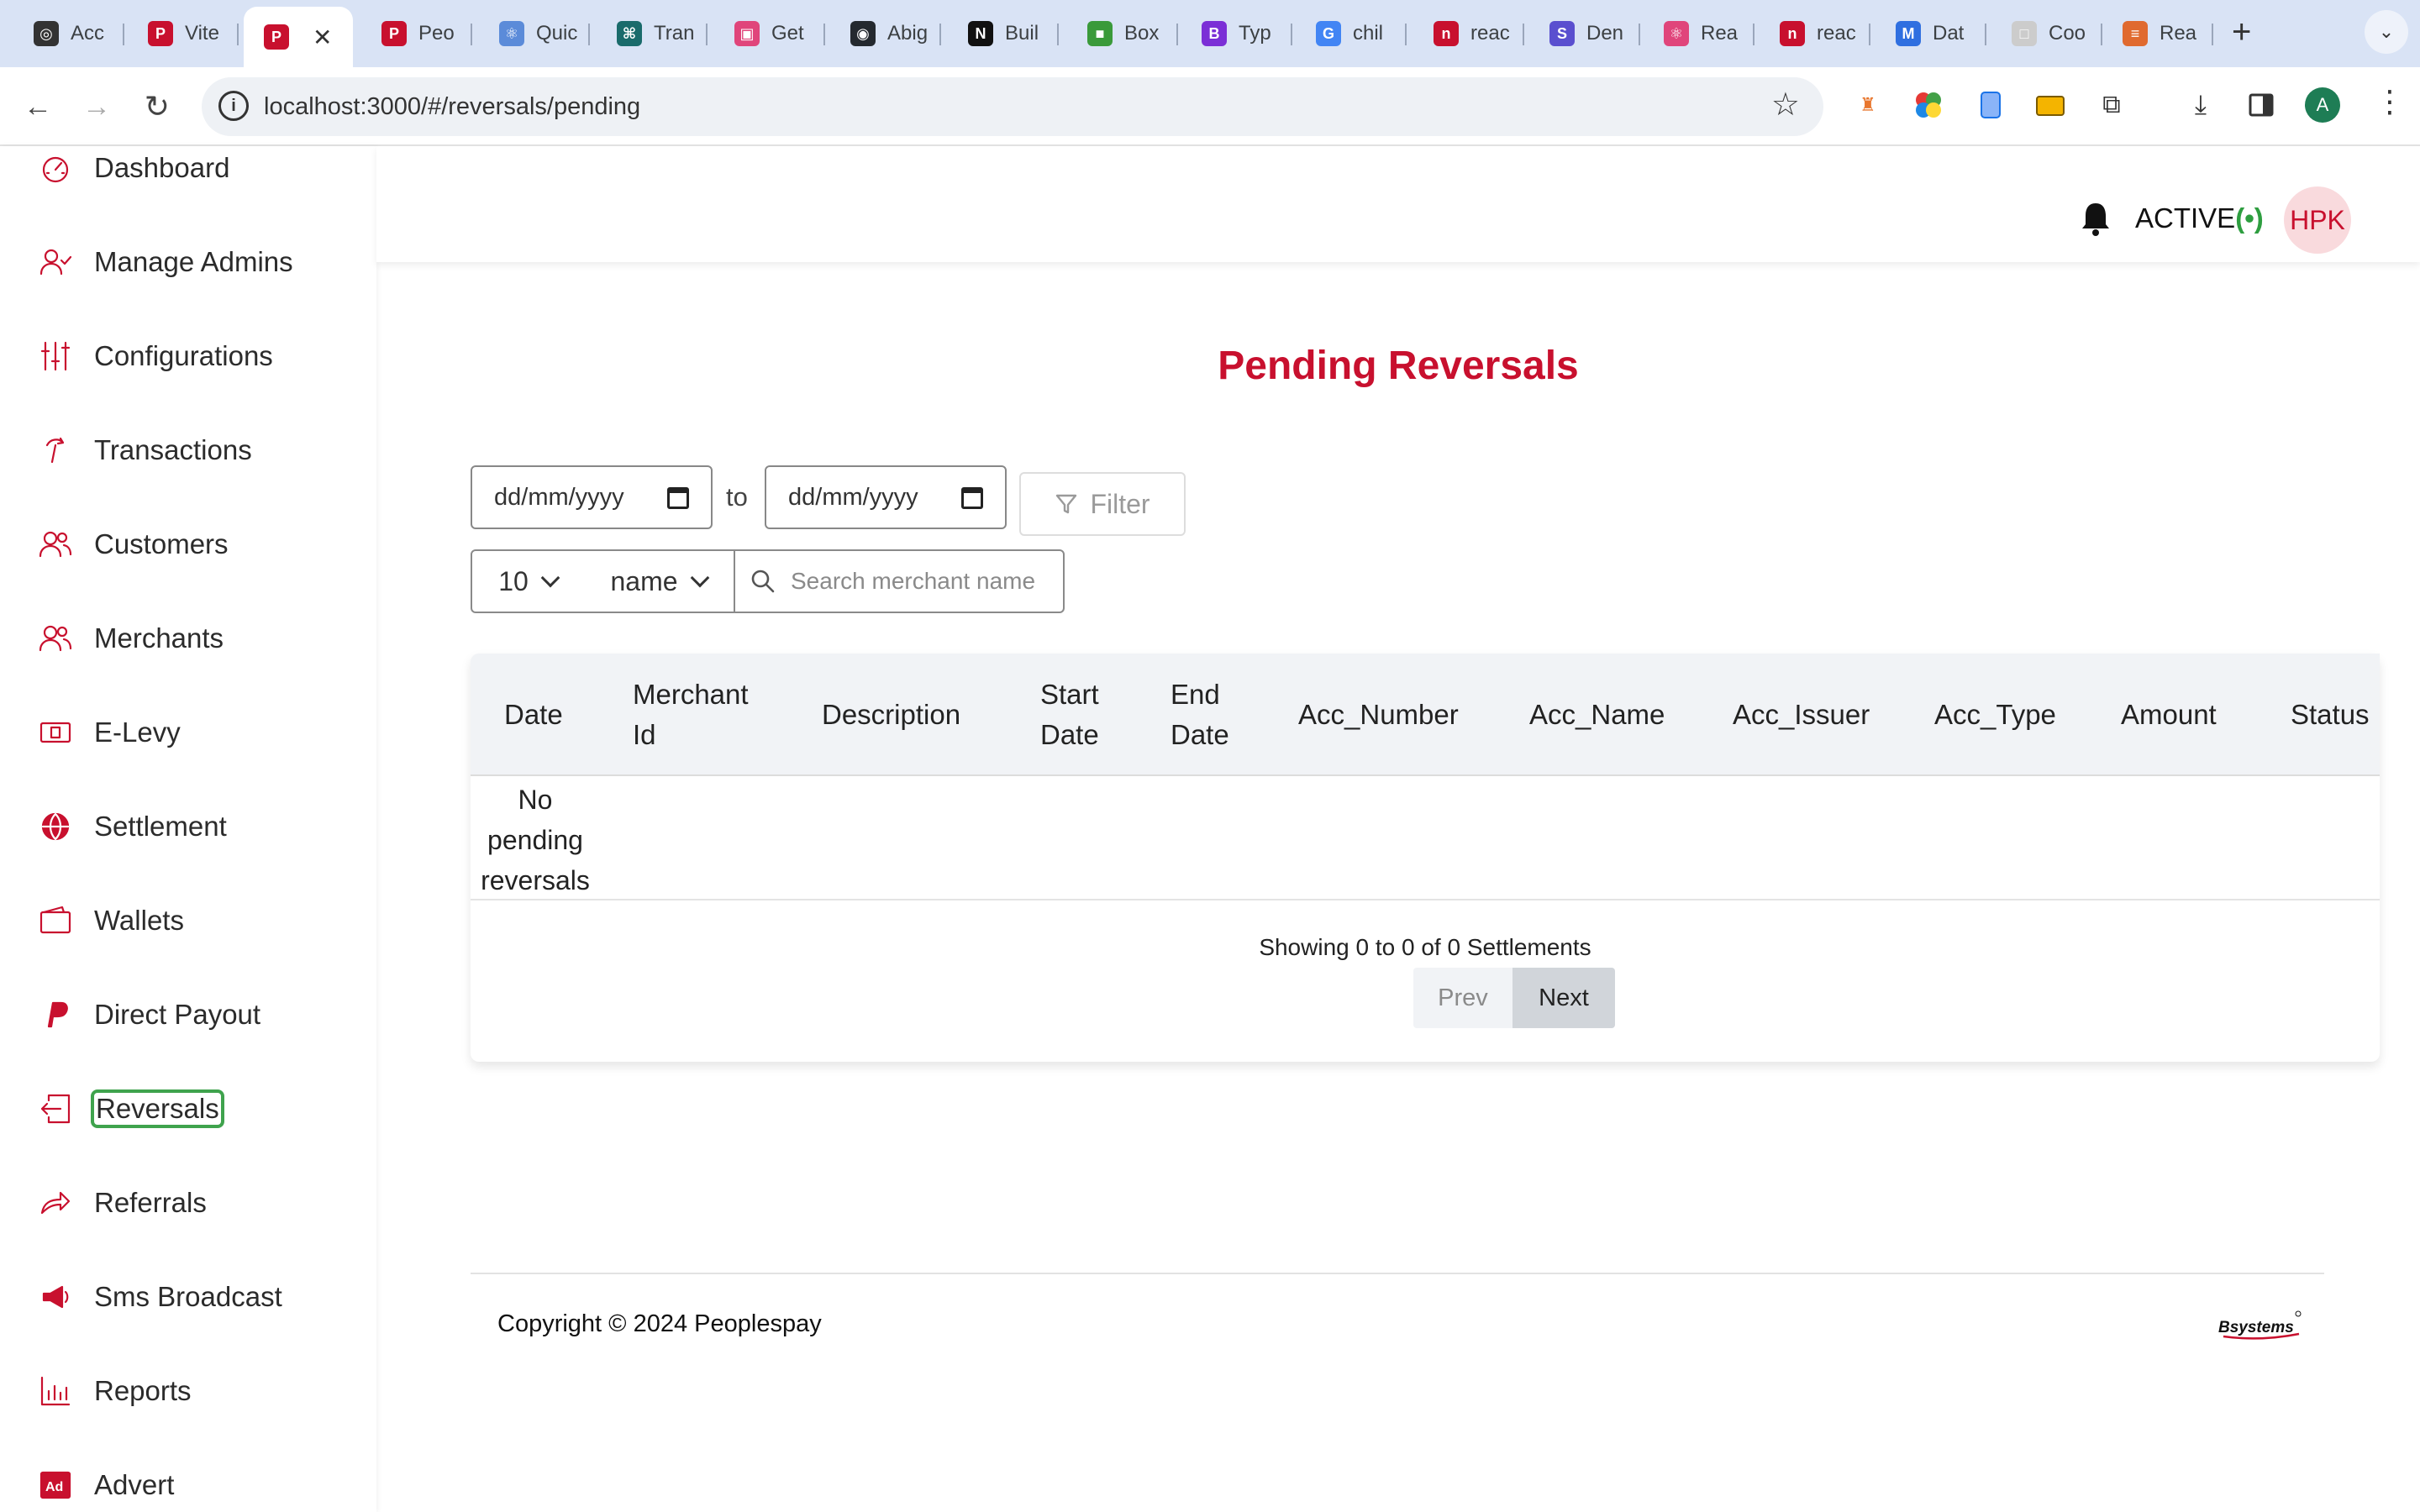 Image resolution: width=2420 pixels, height=1512 pixels. What do you see at coordinates (2169, 715) in the screenshot?
I see `column-header: Amount` at bounding box center [2169, 715].